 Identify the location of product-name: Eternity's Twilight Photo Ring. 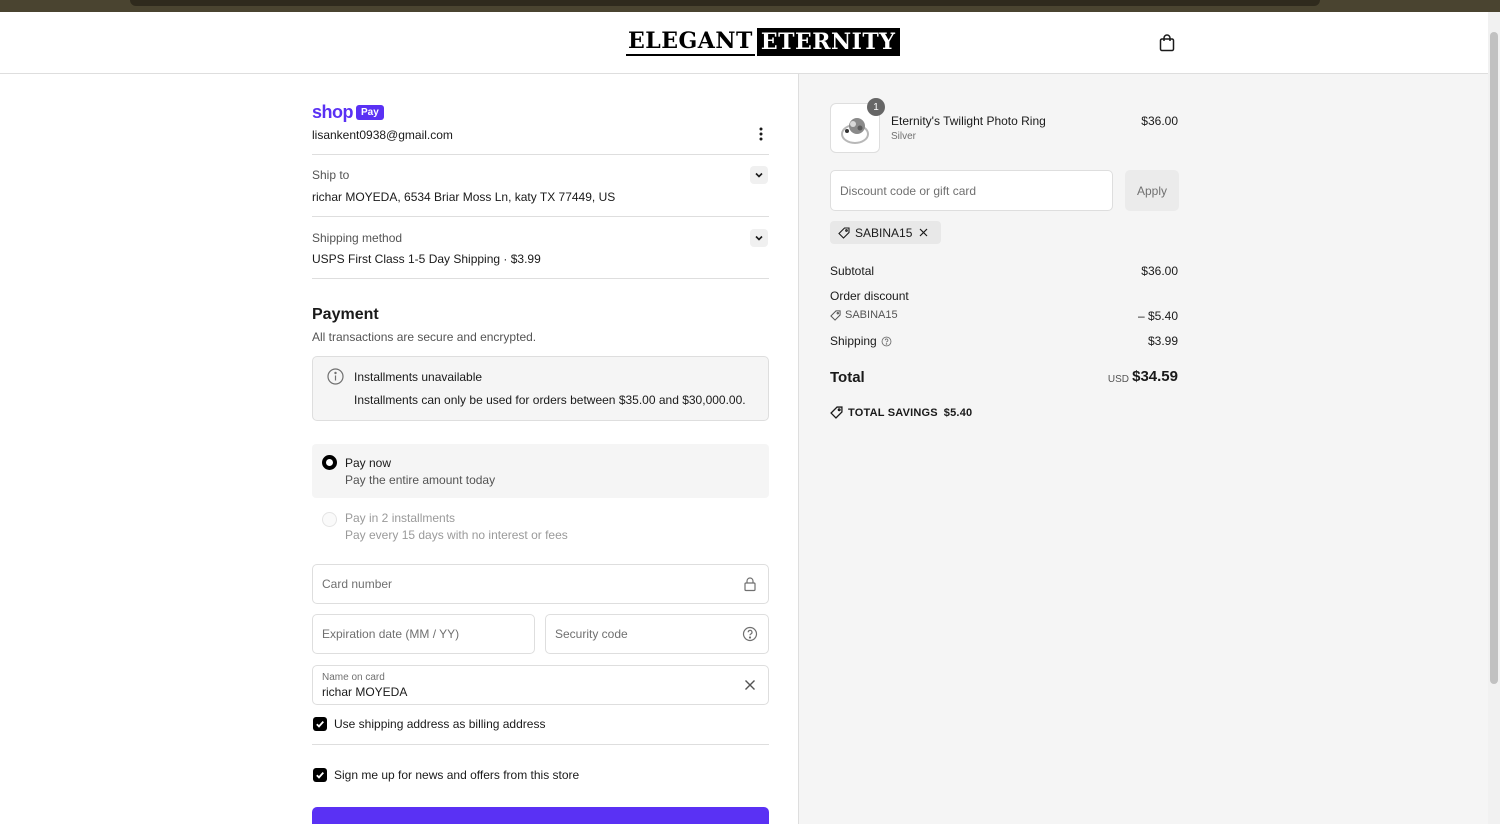
(968, 121).